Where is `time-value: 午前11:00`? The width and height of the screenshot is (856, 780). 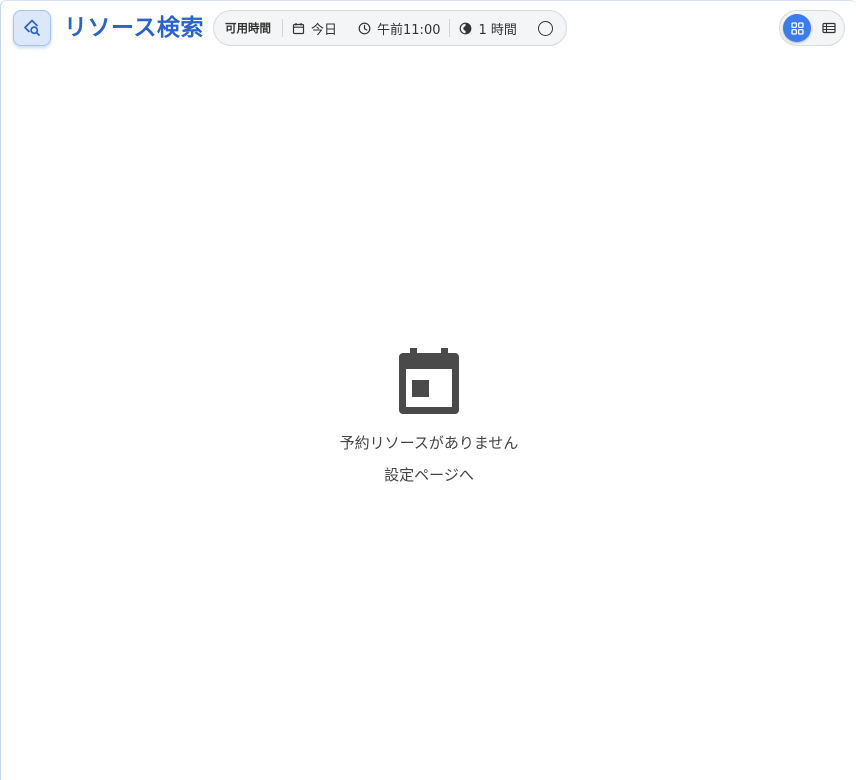 time-value: 午前11:00 is located at coordinates (409, 30).